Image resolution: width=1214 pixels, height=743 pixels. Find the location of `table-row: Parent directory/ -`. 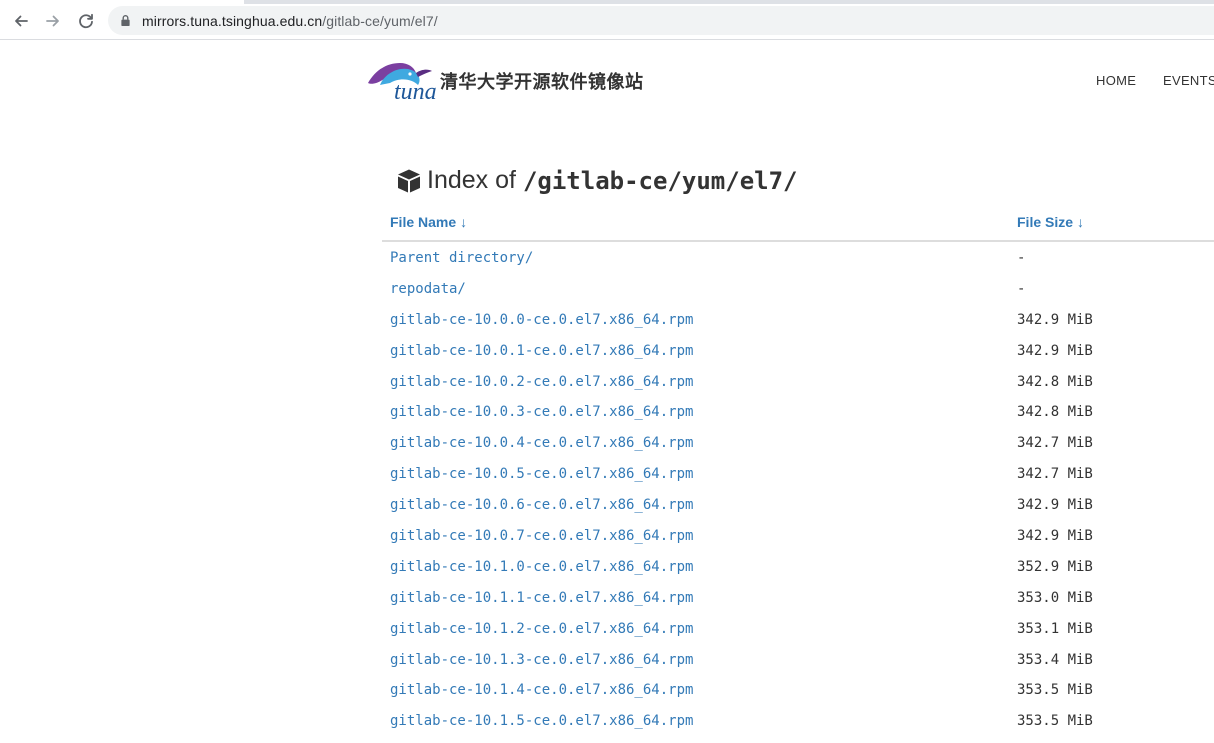

table-row: Parent directory/ - is located at coordinates (798, 258).